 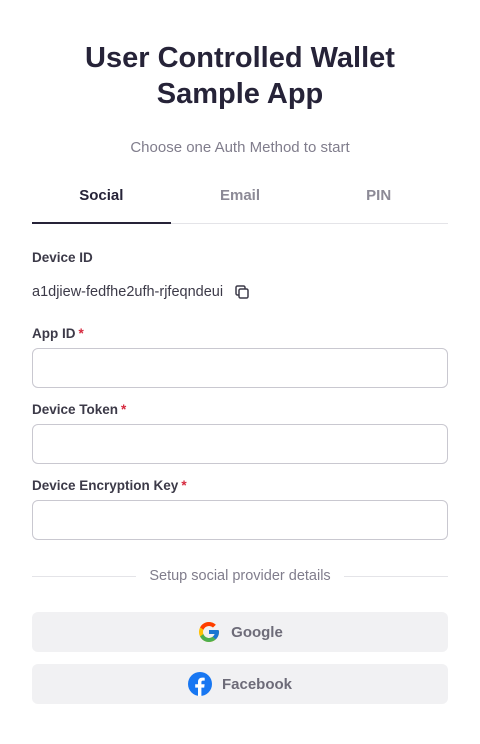 I want to click on page-title-line2: Sample App, so click(x=240, y=94).